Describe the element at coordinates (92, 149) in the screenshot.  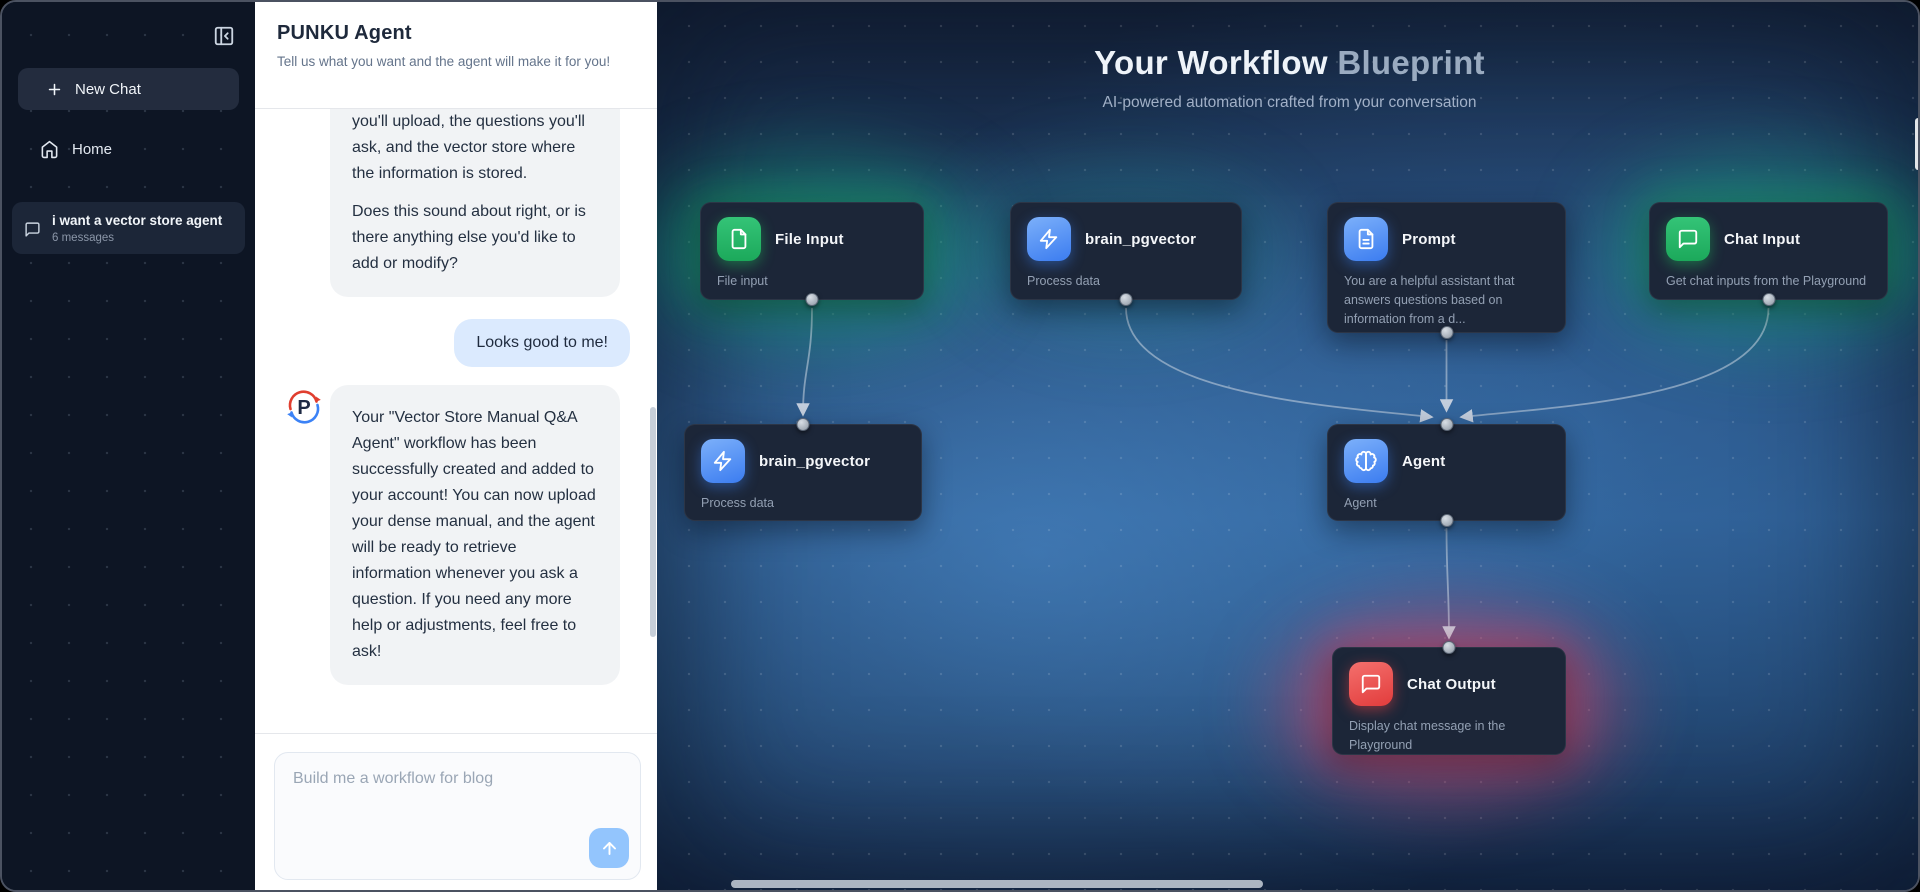
I see `home-label: Home` at that location.